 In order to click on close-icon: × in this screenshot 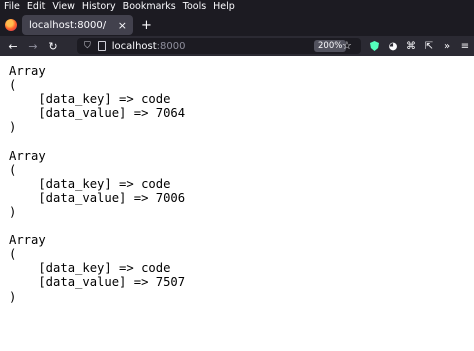, I will do `click(122, 25)`.